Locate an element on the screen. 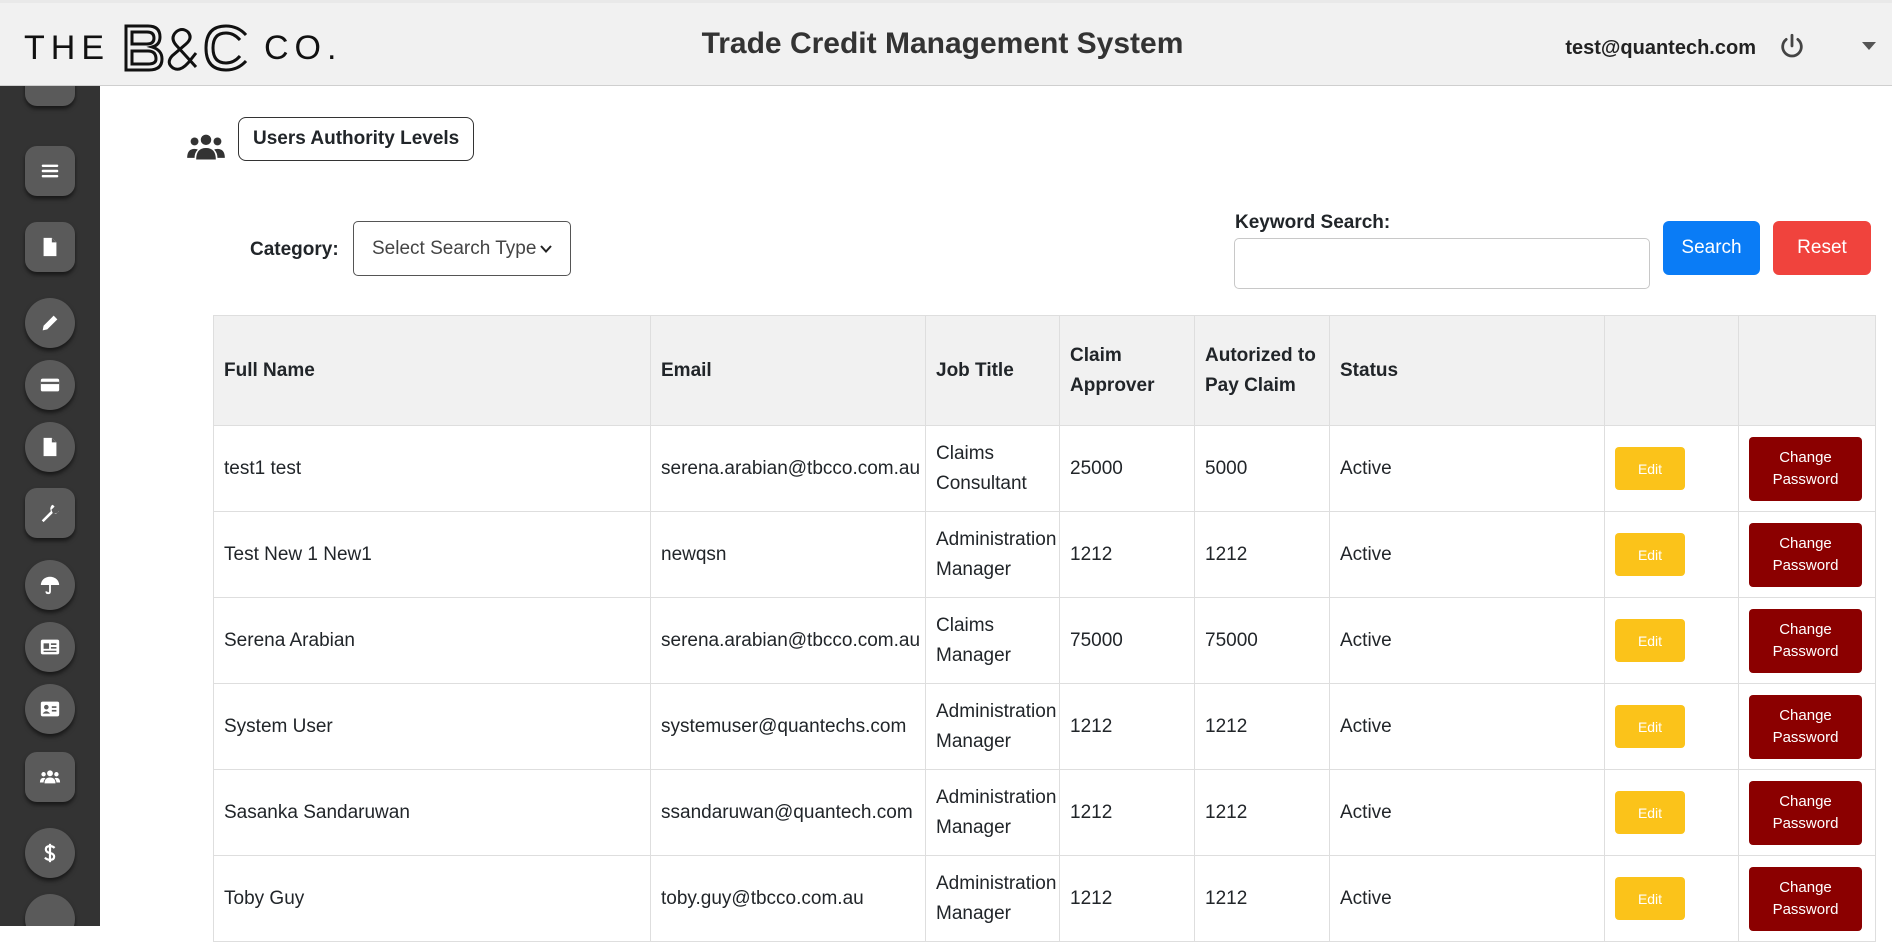 The image size is (1892, 942). sidebar-item-bottom-partial is located at coordinates (50, 910).